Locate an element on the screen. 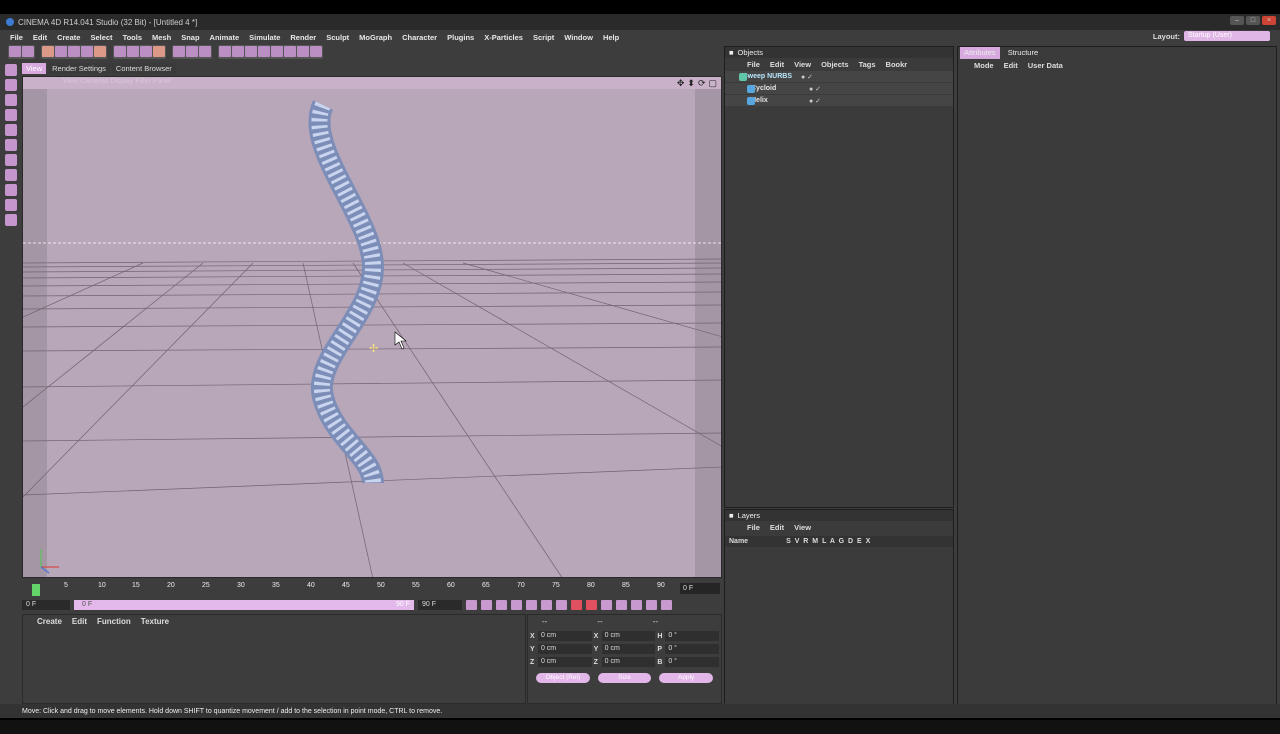 This screenshot has height=734, width=1280. render-picture-viewer-icon is located at coordinates (192, 51).